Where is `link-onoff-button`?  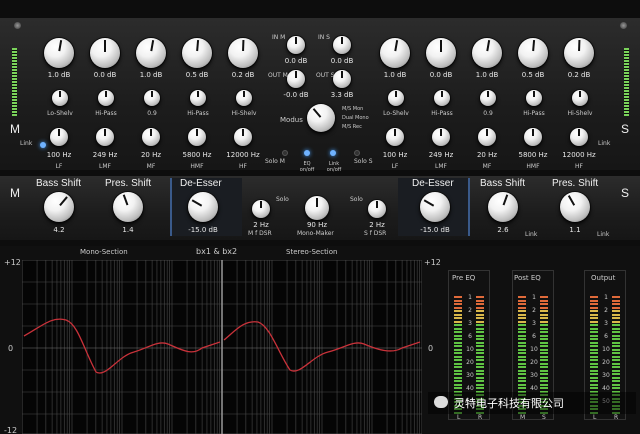
link-onoff-button is located at coordinates (333, 153).